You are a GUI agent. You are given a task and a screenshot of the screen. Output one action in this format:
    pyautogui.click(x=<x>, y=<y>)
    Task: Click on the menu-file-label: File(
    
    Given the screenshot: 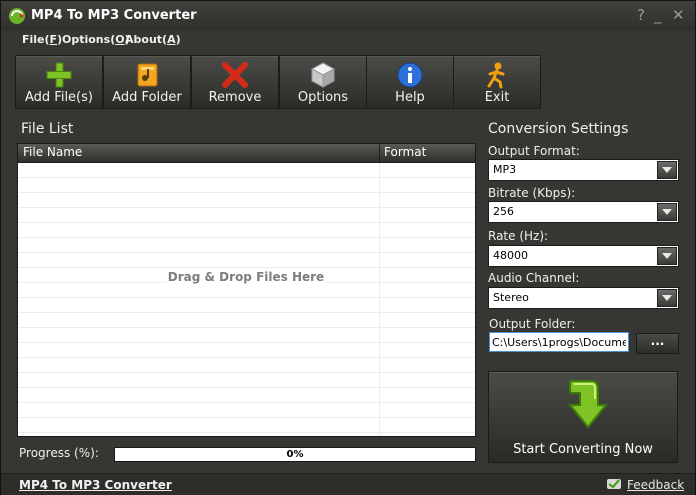 What is the action you would take?
    pyautogui.click(x=36, y=39)
    